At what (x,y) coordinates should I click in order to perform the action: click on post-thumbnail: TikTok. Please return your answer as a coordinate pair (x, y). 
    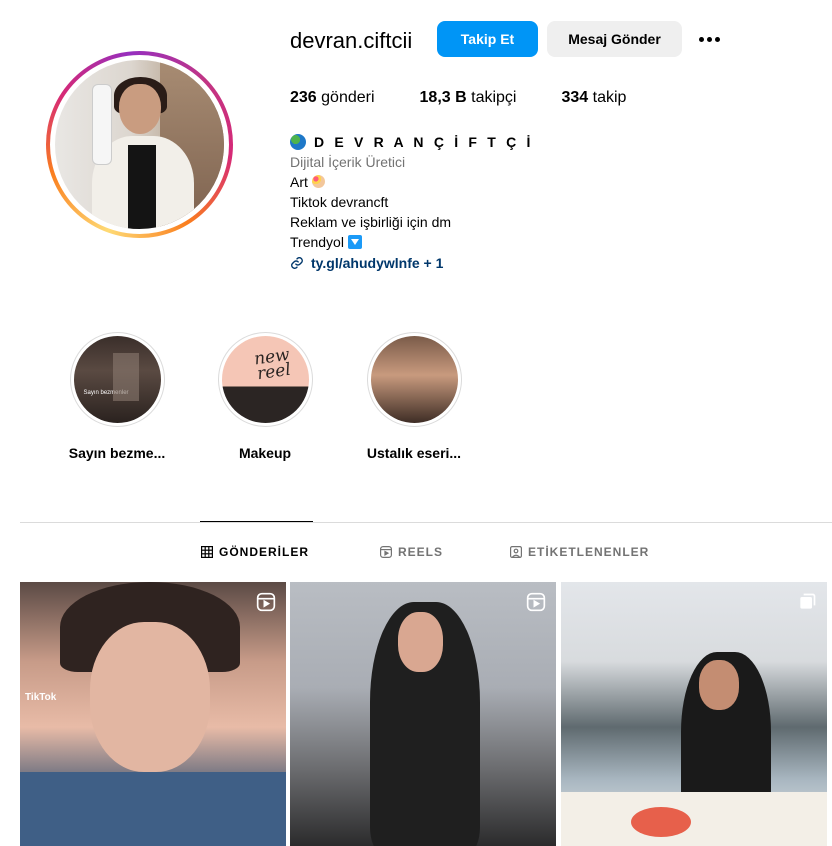
    Looking at the image, I should click on (153, 714).